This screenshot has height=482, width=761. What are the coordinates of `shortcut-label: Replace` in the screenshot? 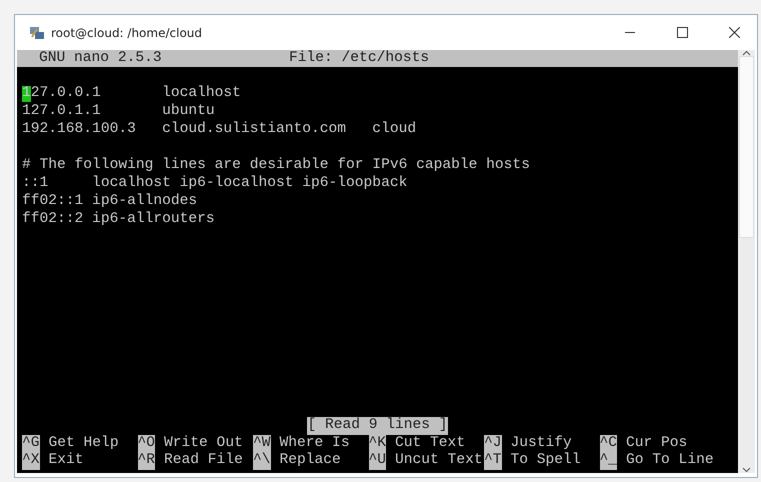 It's located at (310, 461).